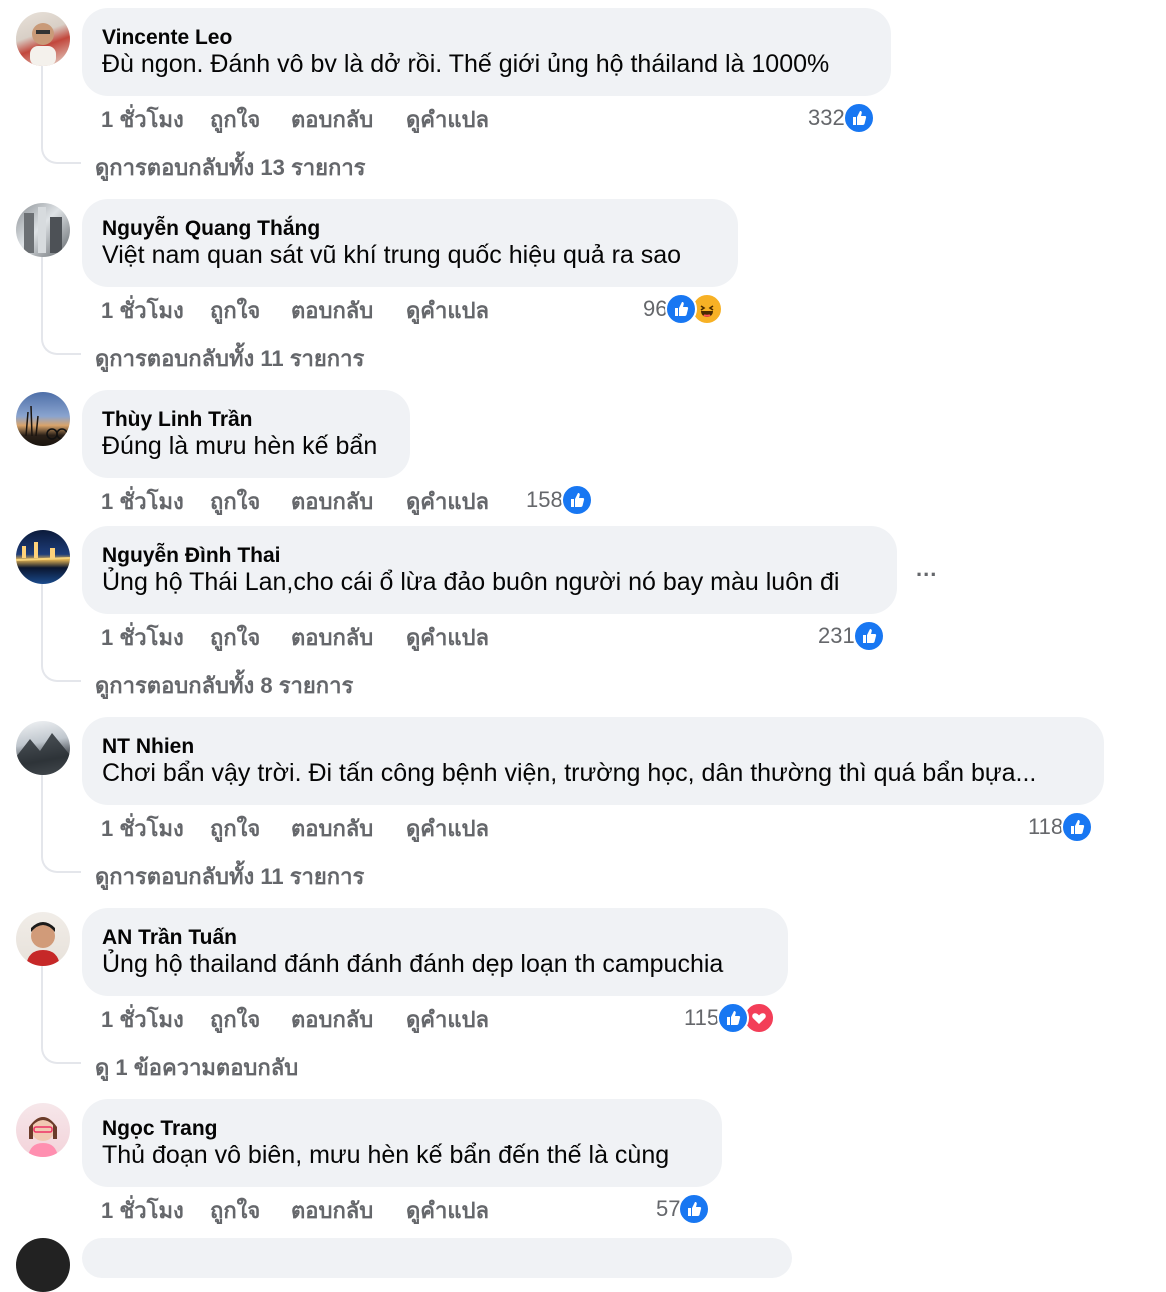  I want to click on reaction-count: 57, so click(668, 1208).